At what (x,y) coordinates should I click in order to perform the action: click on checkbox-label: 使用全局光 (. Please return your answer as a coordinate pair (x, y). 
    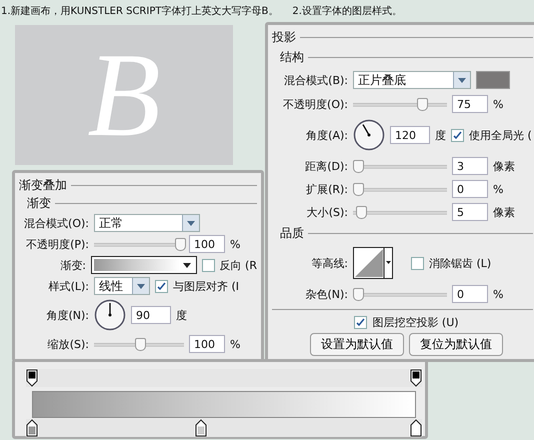
    Looking at the image, I should click on (500, 135).